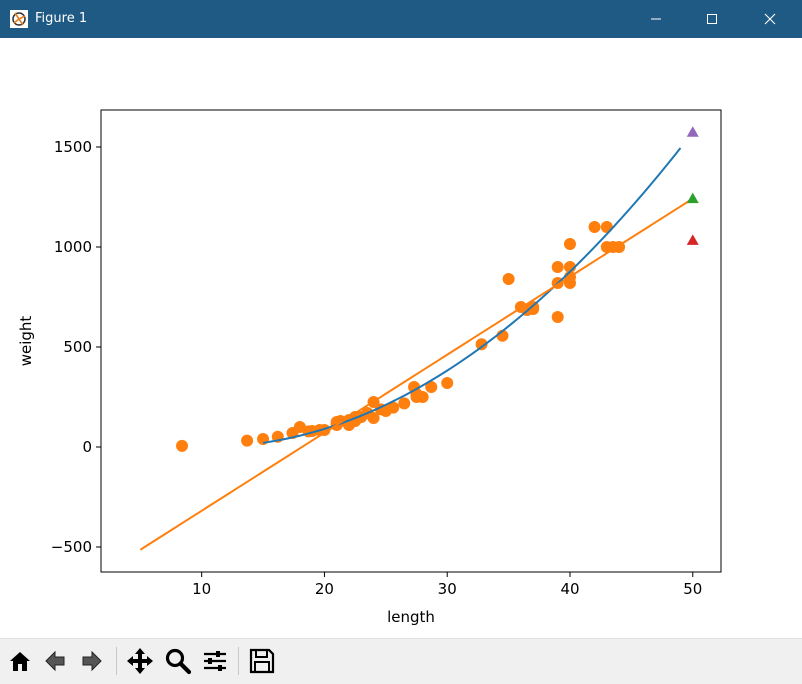 The image size is (802, 684). I want to click on y-tick-label: −500, so click(71, 547).